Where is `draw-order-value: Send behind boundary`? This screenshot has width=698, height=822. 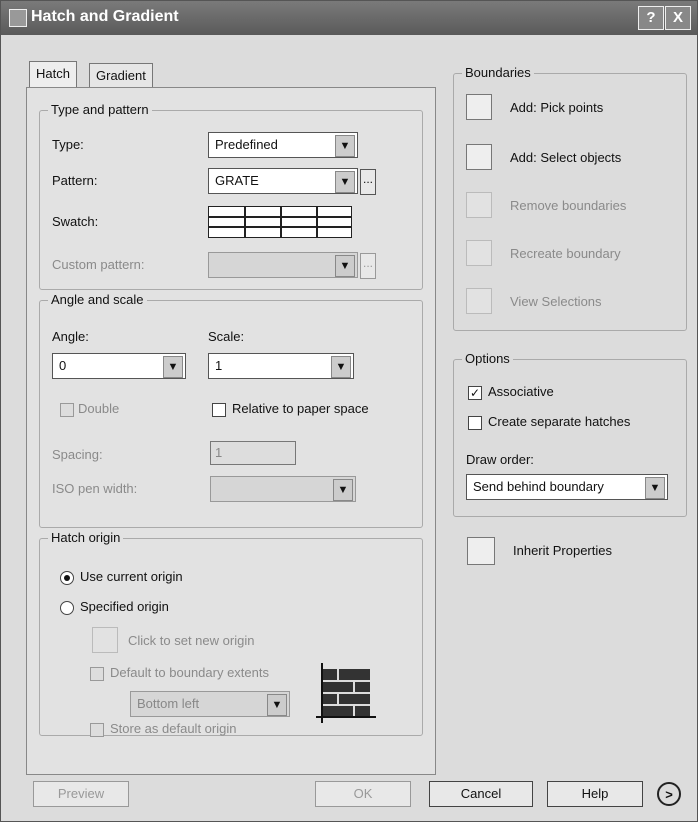
draw-order-value: Send behind boundary is located at coordinates (538, 486).